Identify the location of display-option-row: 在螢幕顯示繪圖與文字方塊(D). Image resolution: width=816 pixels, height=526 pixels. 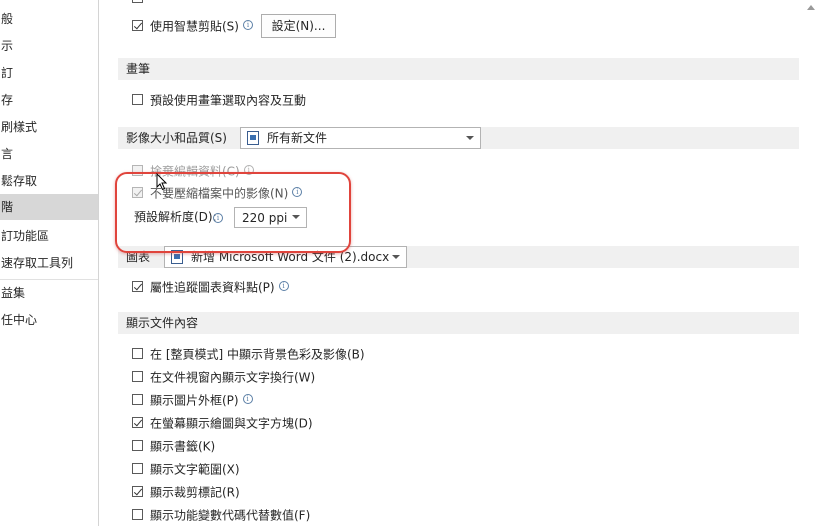
(222, 423).